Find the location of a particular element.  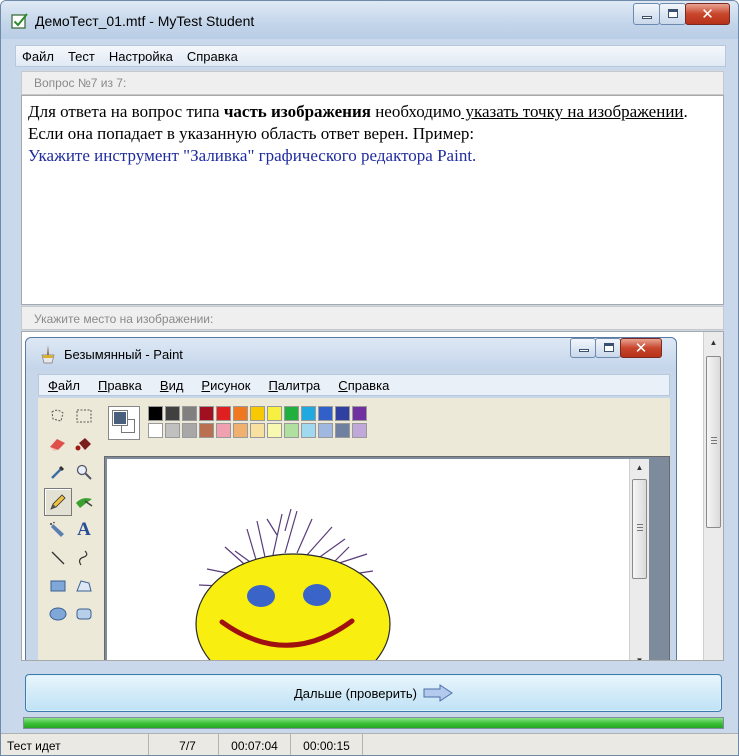

maximize-icon is located at coordinates (673, 13).